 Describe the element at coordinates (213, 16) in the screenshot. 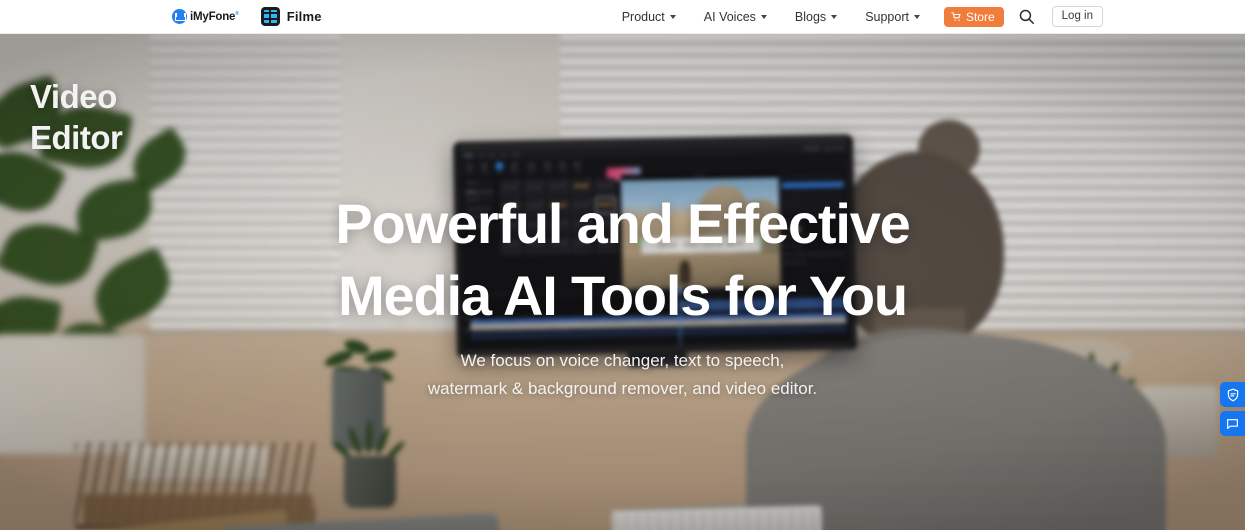

I see `imyfone-brand-name: iMyFone` at that location.